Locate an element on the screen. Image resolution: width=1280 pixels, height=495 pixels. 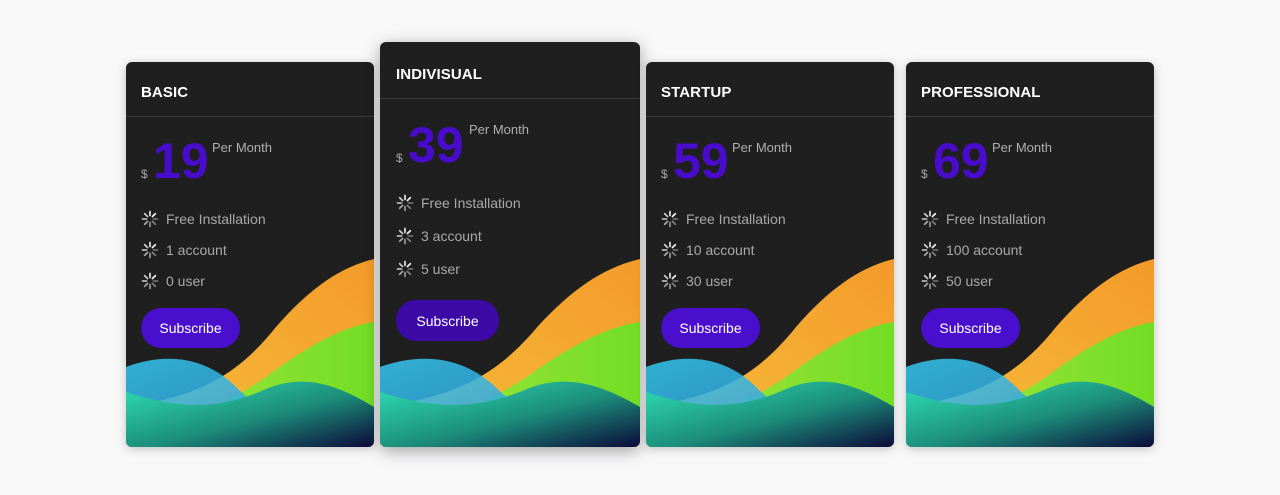
price-amount: 69 is located at coordinates (961, 161).